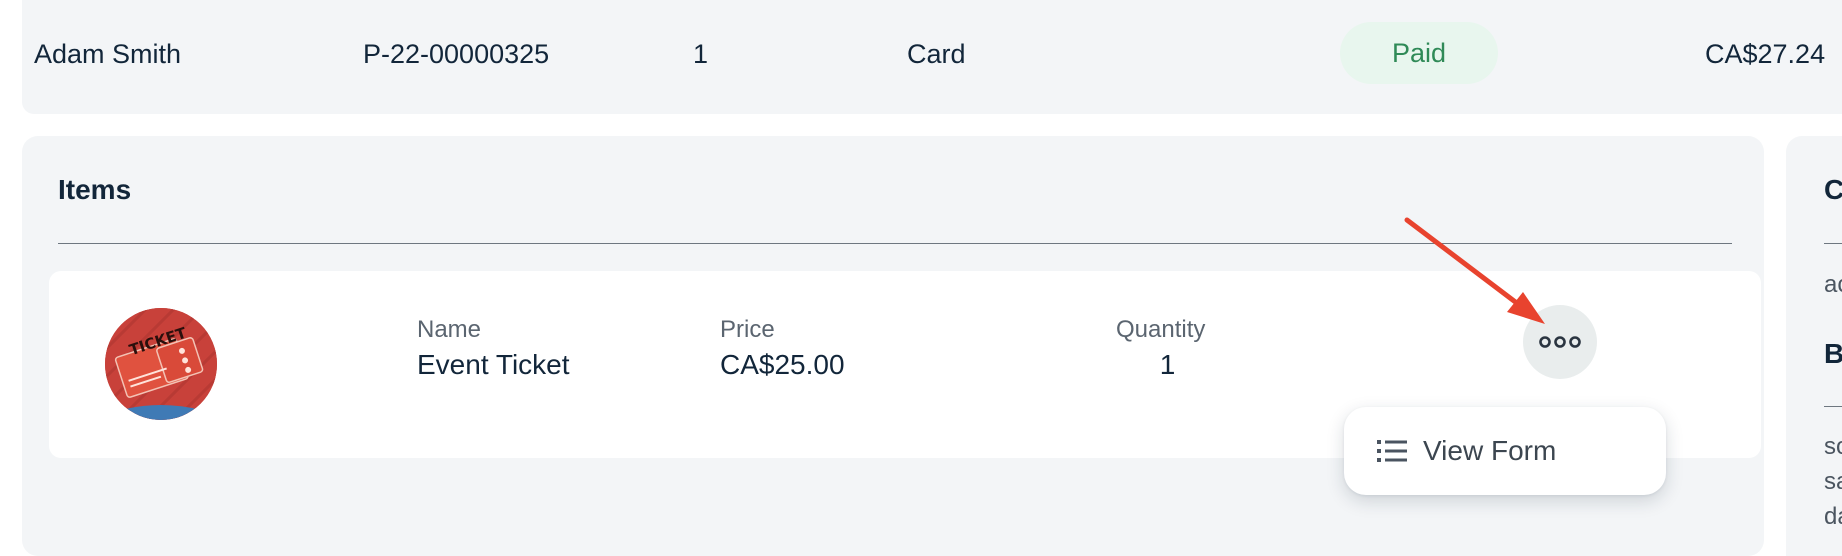  I want to click on customer-panel-text-2: so, so click(1833, 446).